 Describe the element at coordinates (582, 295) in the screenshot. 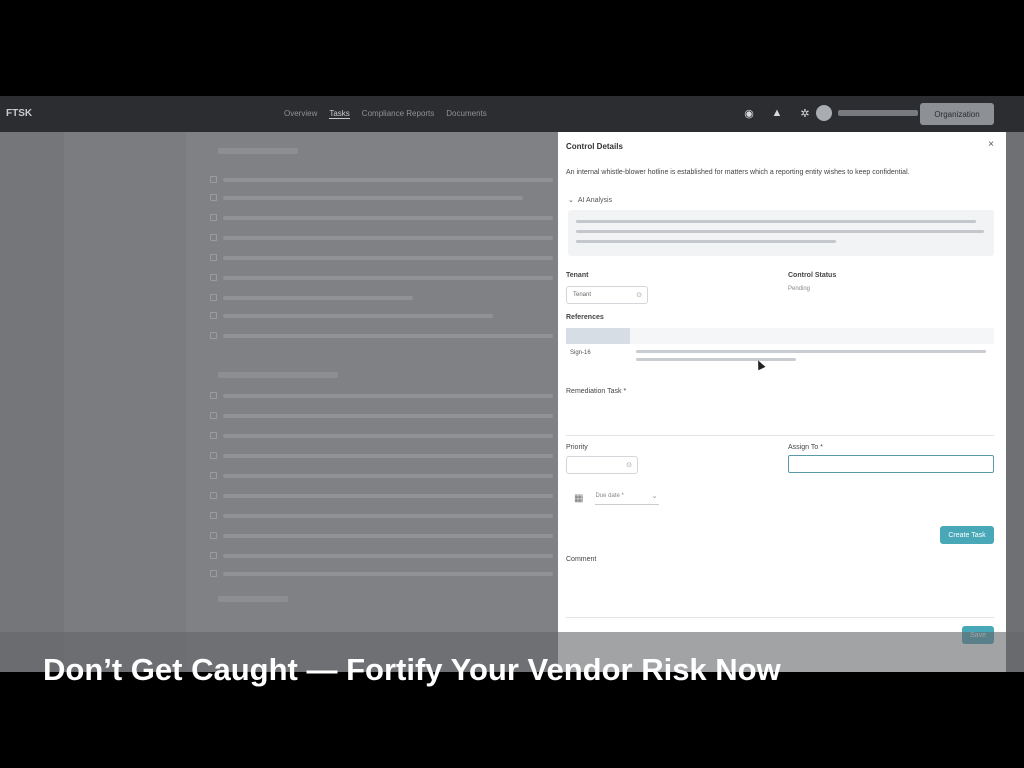

I see `tenant-value: Tenant` at that location.